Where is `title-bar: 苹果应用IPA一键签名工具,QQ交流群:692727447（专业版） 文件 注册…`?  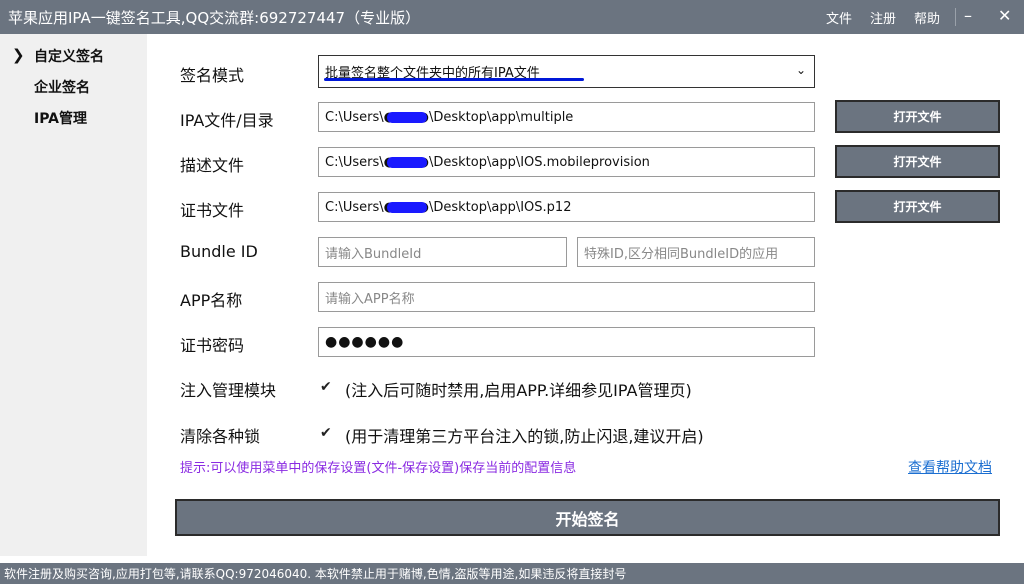
title-bar: 苹果应用IPA一键签名工具,QQ交流群:692727447（专业版） 文件 注册… is located at coordinates (512, 17).